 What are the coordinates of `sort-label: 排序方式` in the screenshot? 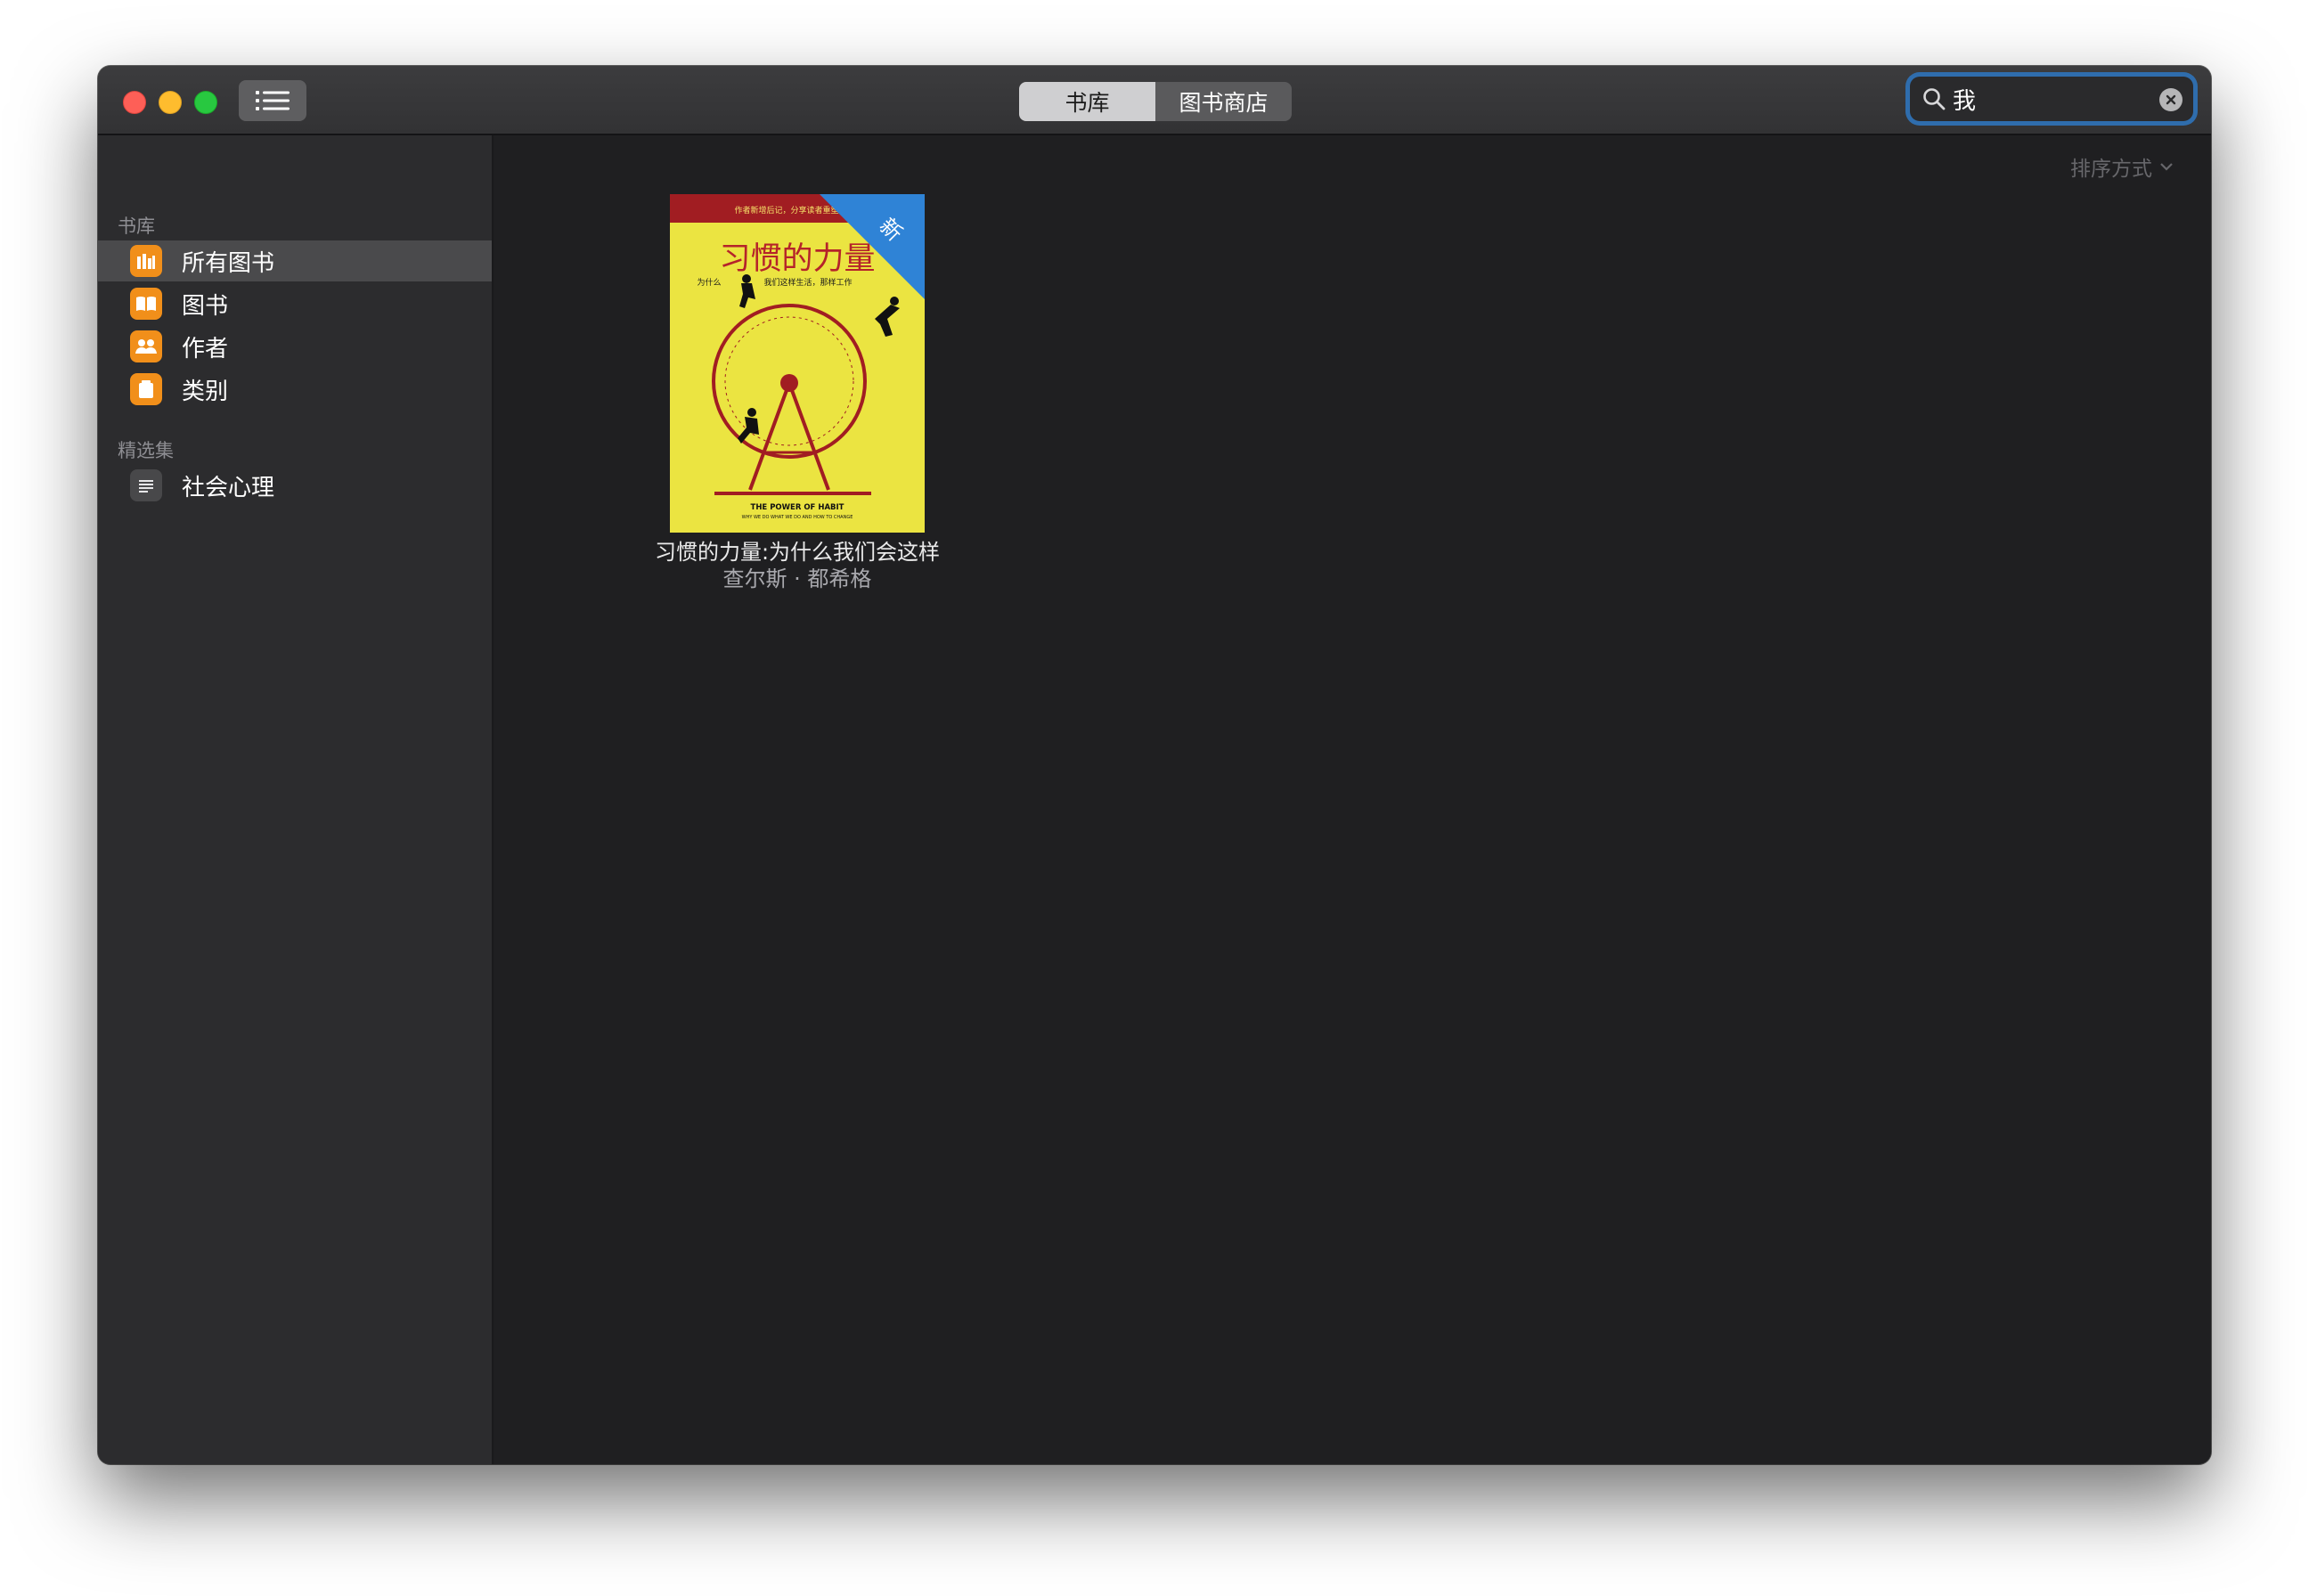 It's located at (2111, 169).